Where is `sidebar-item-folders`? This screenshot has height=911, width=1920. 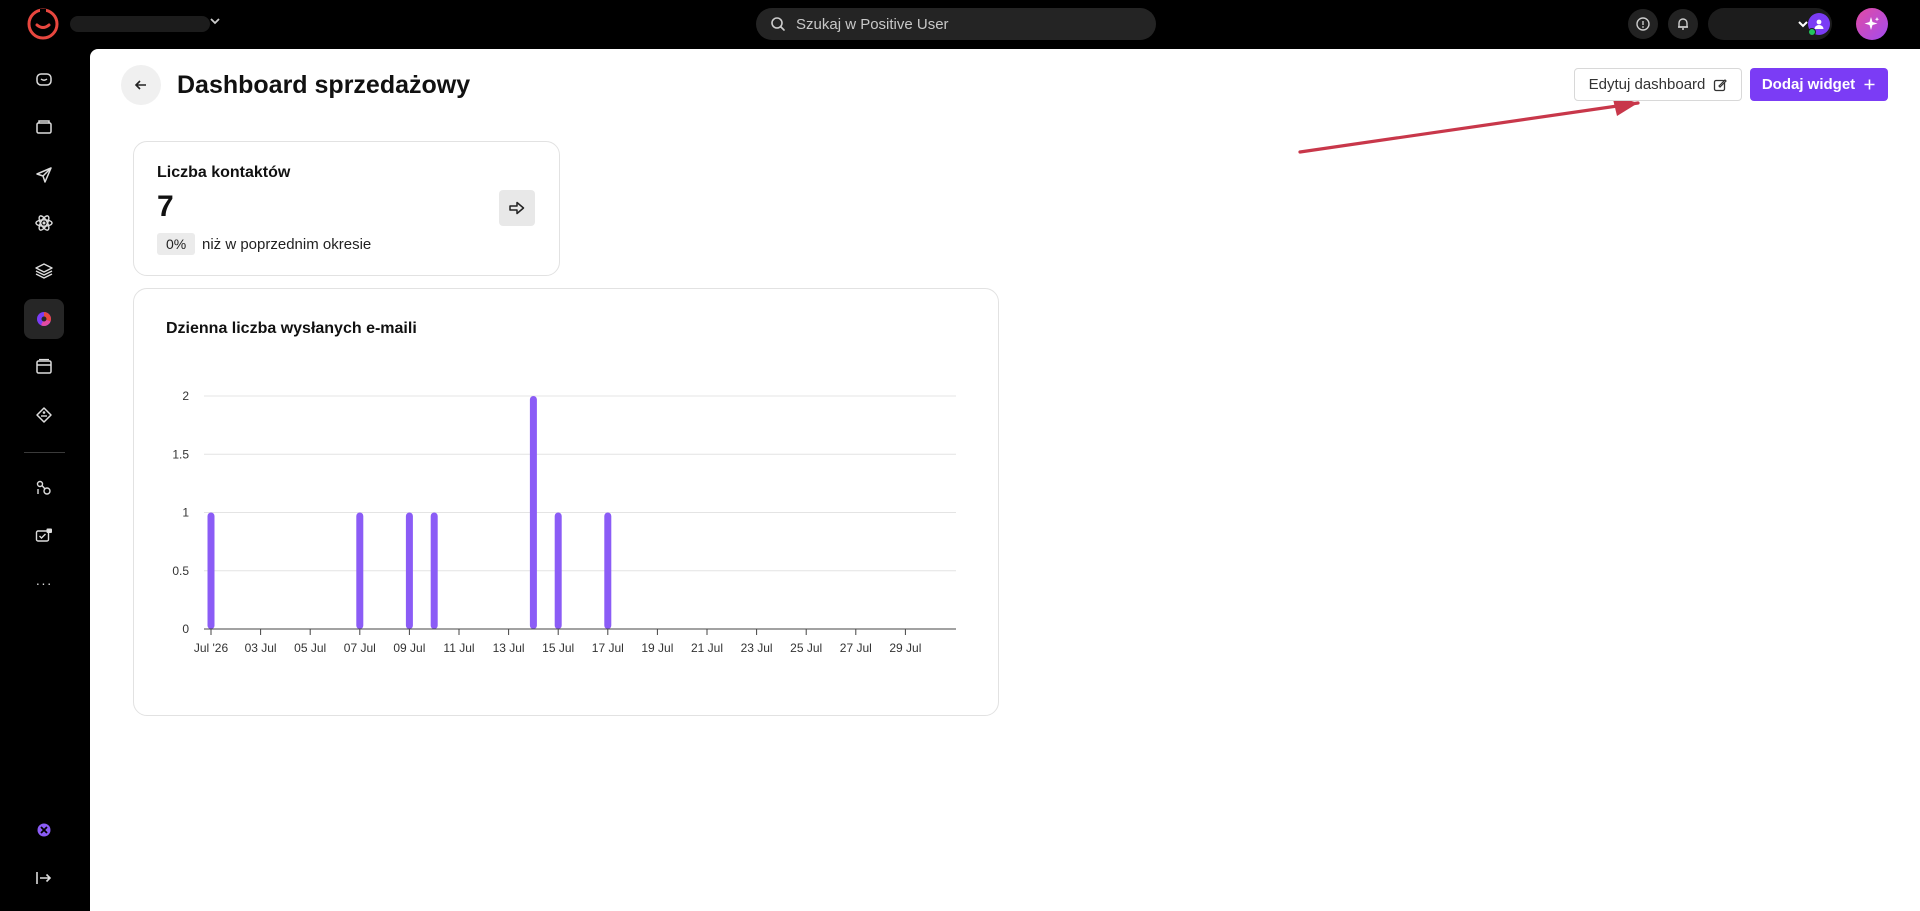 sidebar-item-folders is located at coordinates (44, 127).